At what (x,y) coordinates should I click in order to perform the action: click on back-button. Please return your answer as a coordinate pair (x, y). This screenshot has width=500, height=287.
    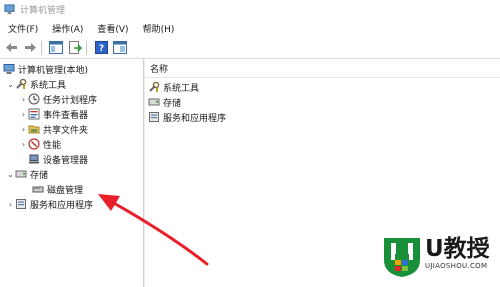
    Looking at the image, I should click on (11, 48).